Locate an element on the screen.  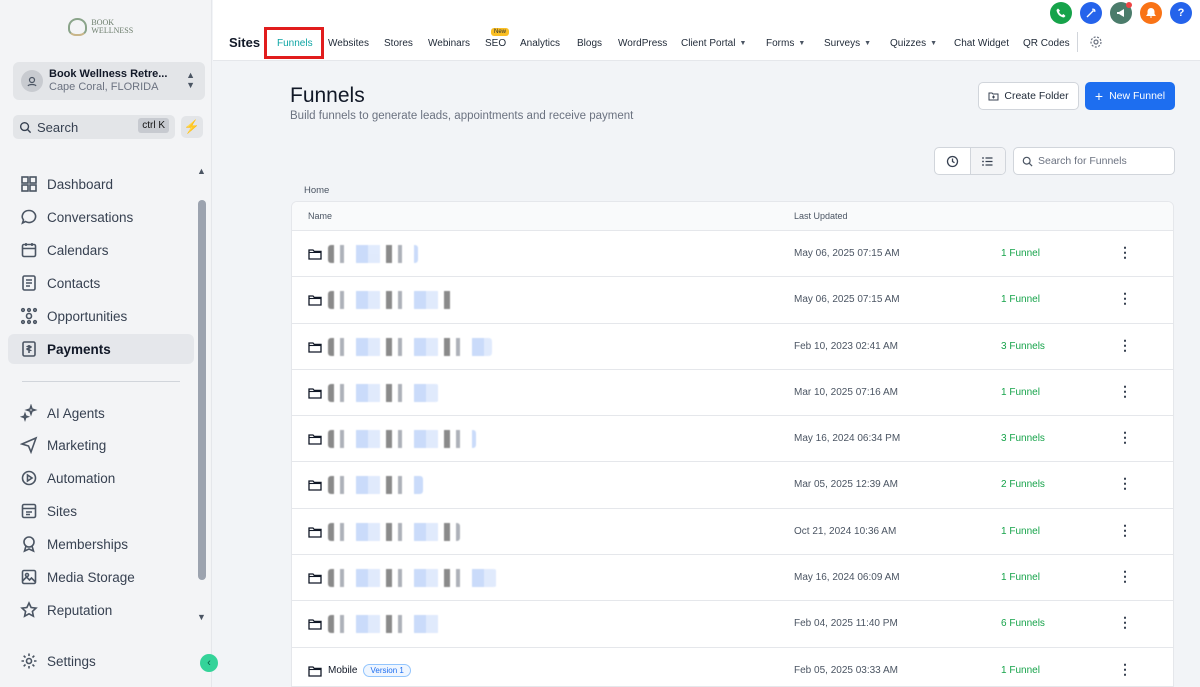
tab-webinars: Webinars is located at coordinates (449, 43).